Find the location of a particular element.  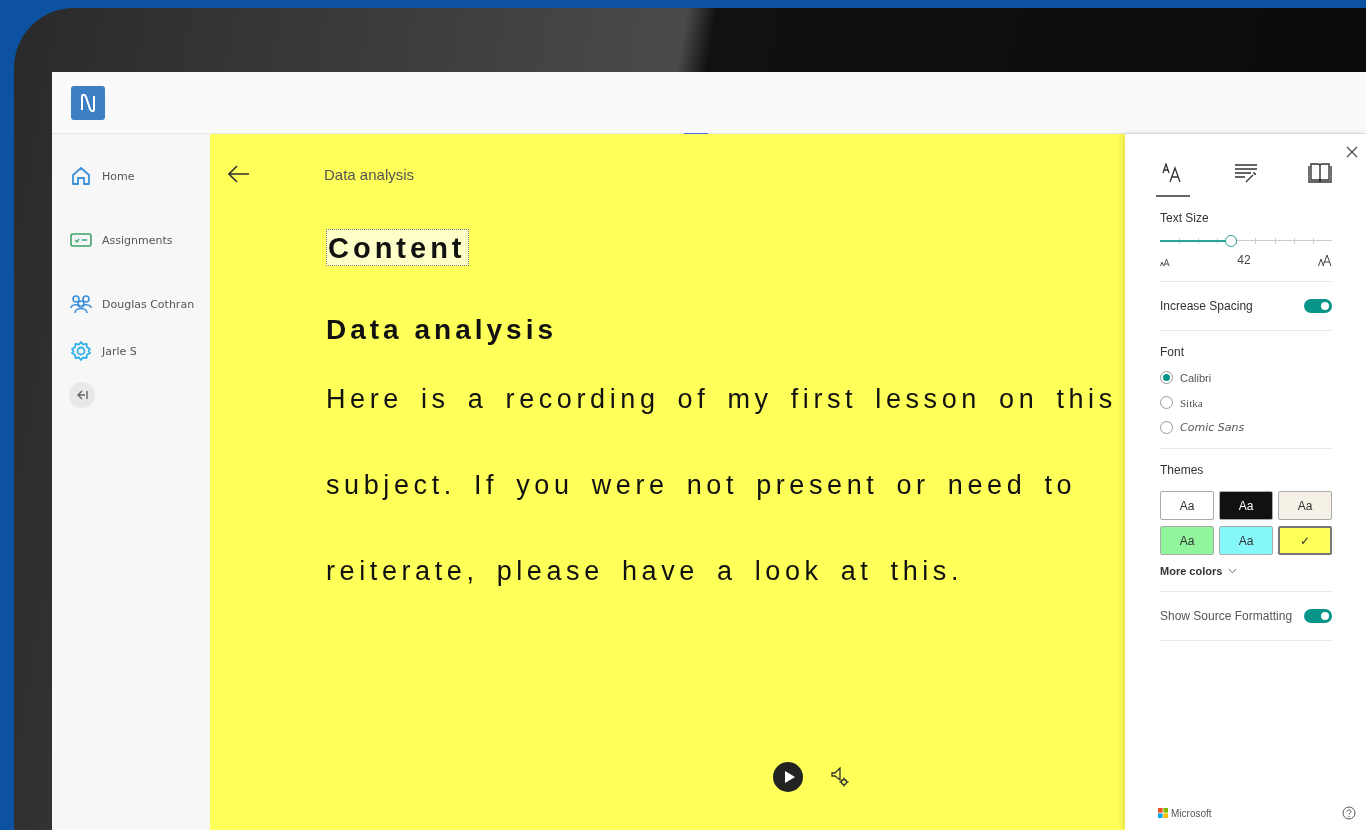

theme-swatch: ✓ is located at coordinates (1305, 540).